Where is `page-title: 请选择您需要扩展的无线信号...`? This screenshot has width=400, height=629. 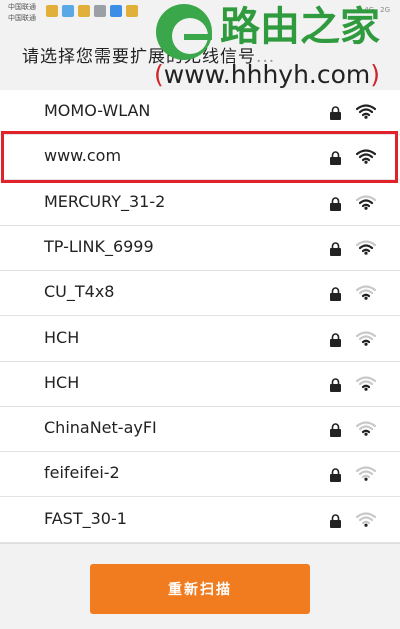
page-title: 请选择您需要扩展的无线信号... is located at coordinates (148, 54).